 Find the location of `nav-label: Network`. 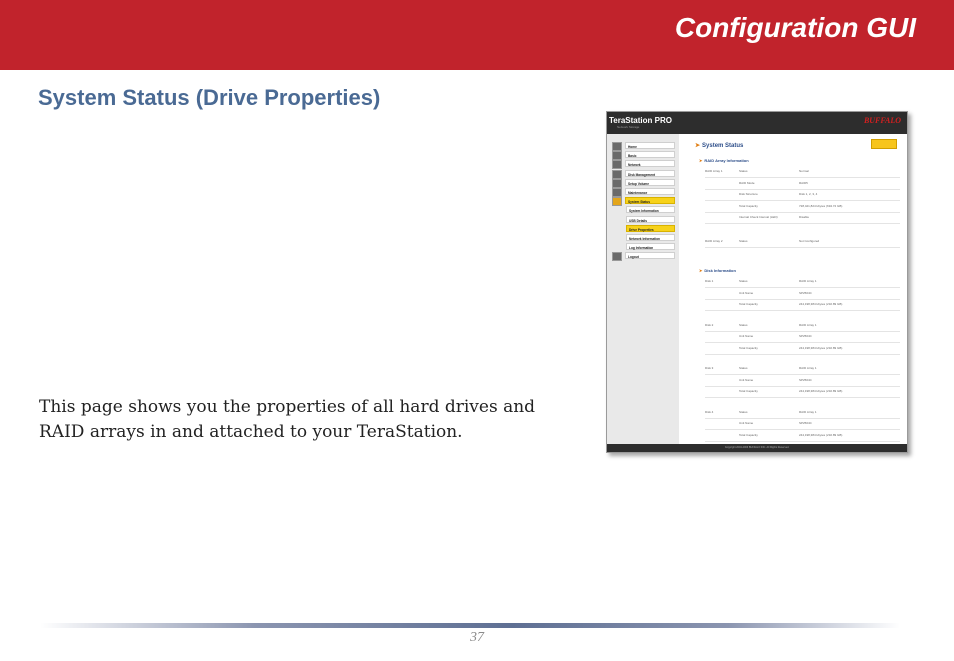

nav-label: Network is located at coordinates (650, 164).